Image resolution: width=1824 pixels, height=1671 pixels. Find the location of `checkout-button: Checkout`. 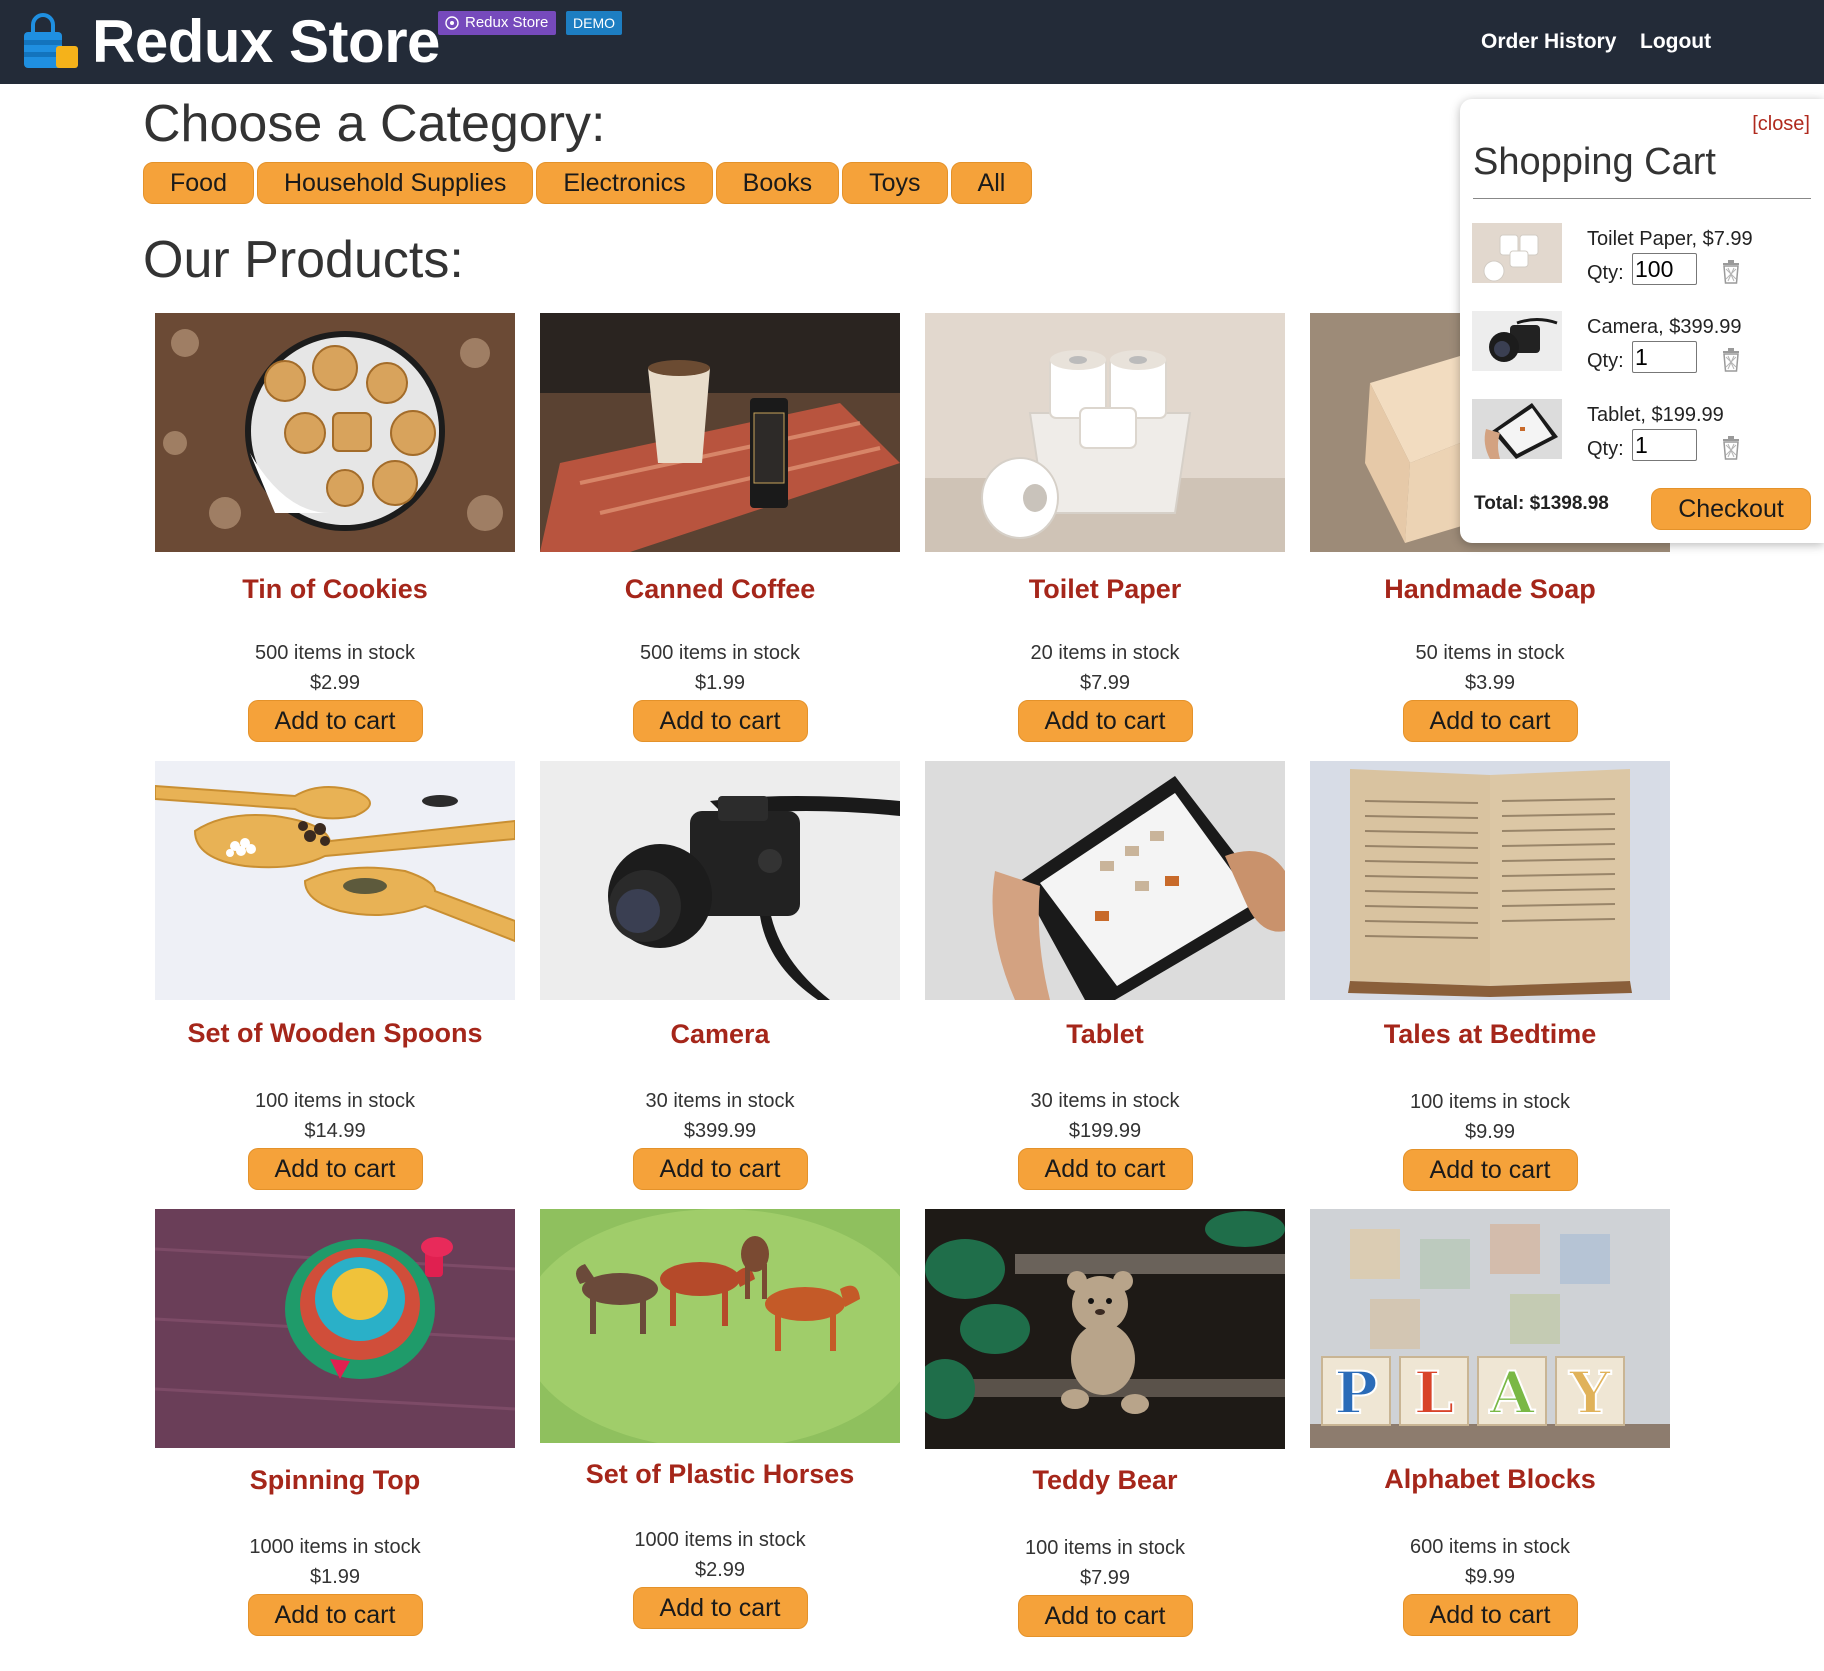

checkout-button: Checkout is located at coordinates (1731, 509).